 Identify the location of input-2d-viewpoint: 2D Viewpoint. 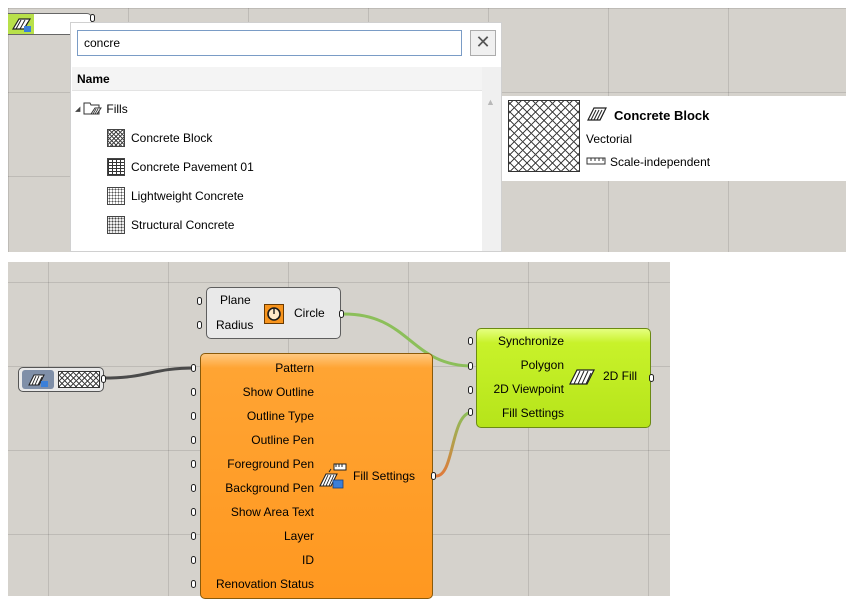
(529, 389).